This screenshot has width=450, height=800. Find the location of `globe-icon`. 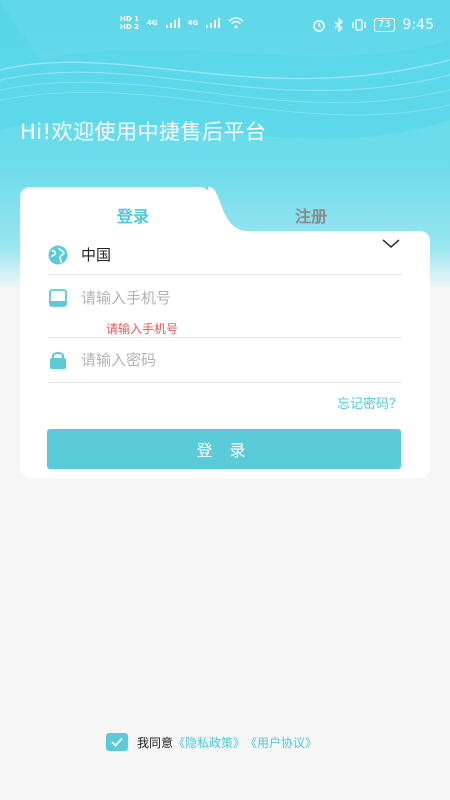

globe-icon is located at coordinates (58, 255).